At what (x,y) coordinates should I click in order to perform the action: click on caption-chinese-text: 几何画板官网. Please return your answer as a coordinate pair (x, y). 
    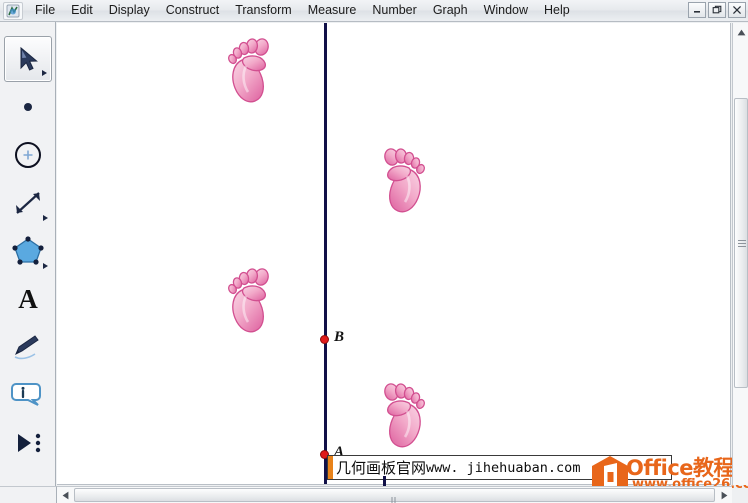
    Looking at the image, I should click on (381, 468).